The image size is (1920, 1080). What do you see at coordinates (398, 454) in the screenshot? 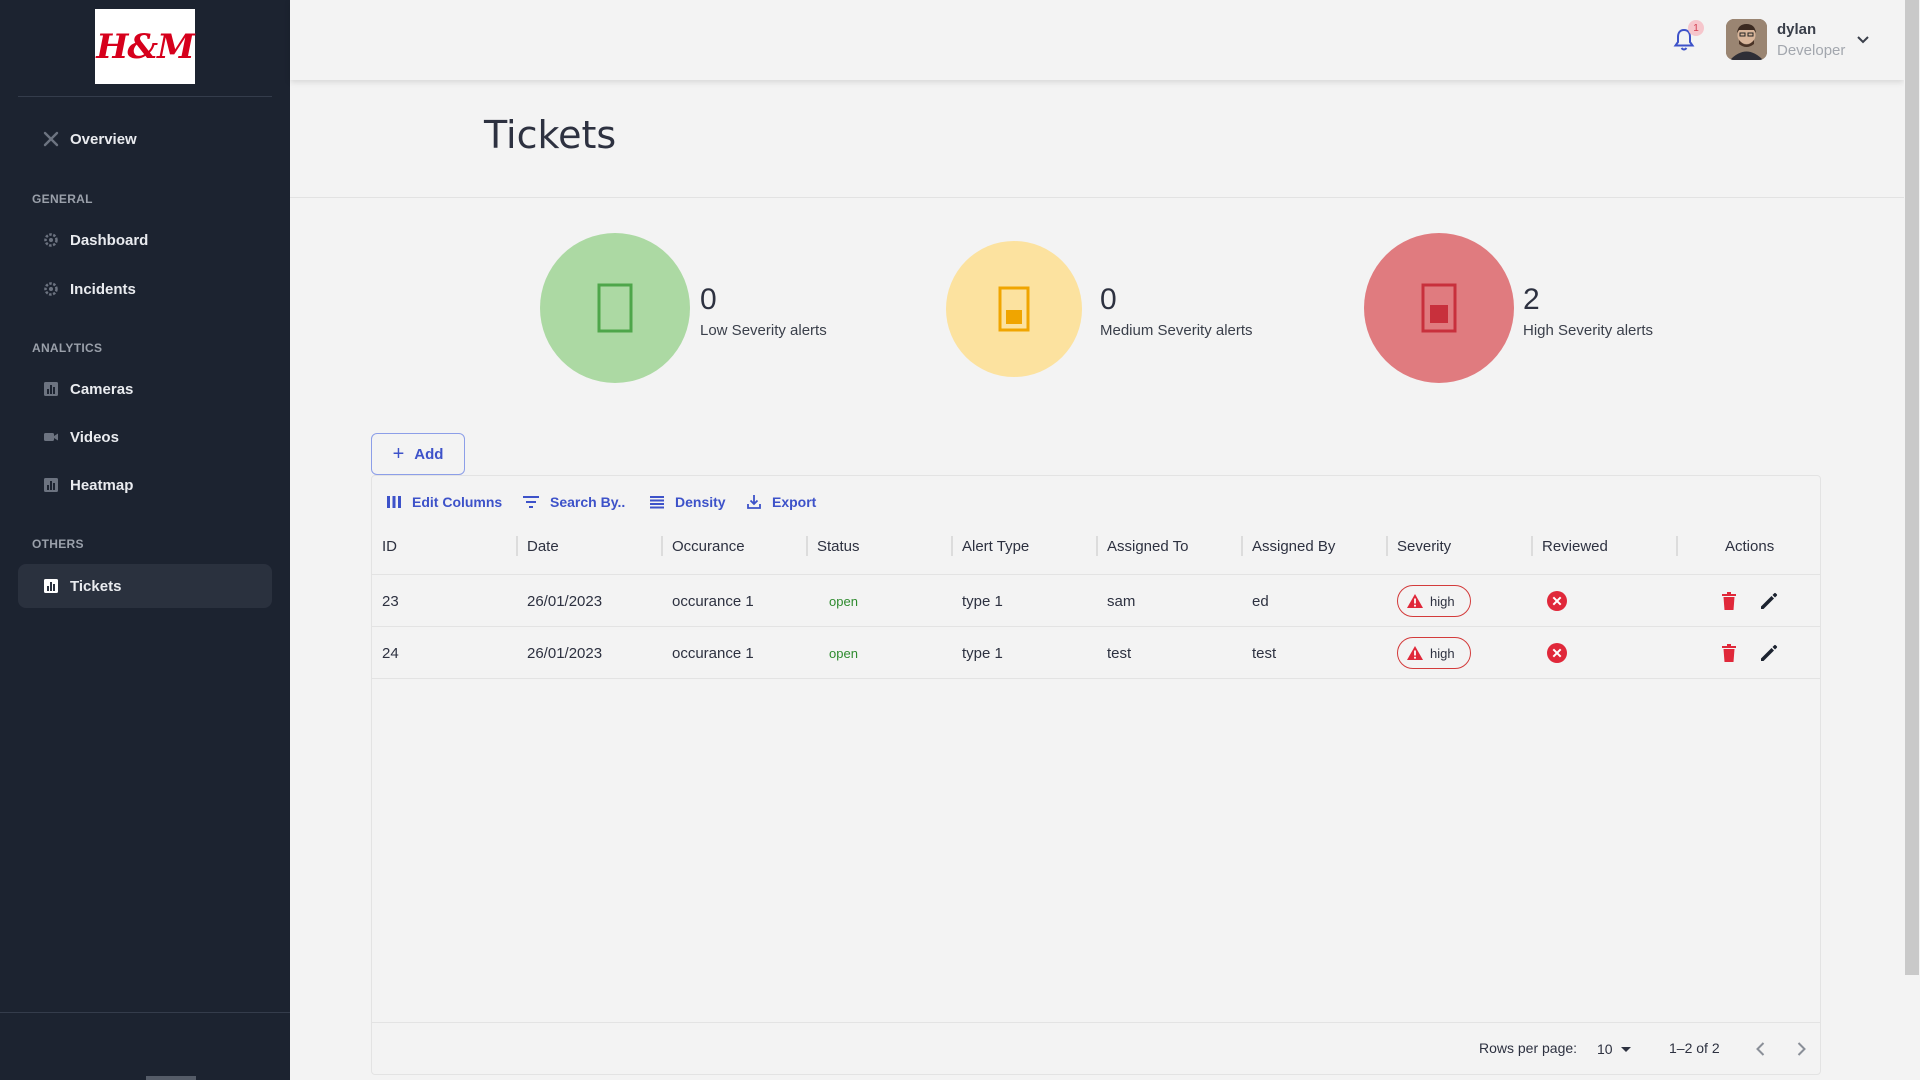
I see `plus-icon: +` at bounding box center [398, 454].